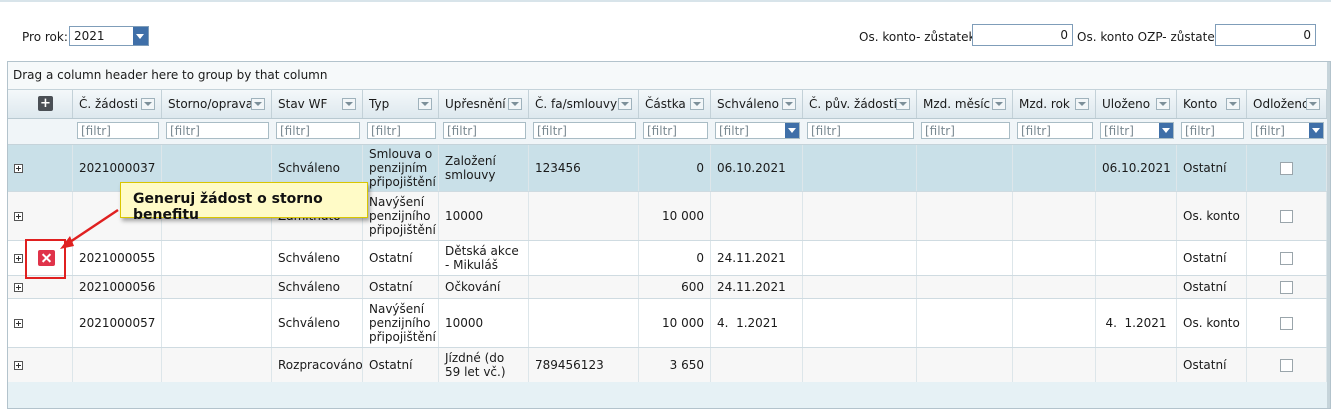 Image resolution: width=1331 pixels, height=409 pixels. I want to click on tooltip-callout: Generuj žádost o storno benefitu, so click(244, 202).